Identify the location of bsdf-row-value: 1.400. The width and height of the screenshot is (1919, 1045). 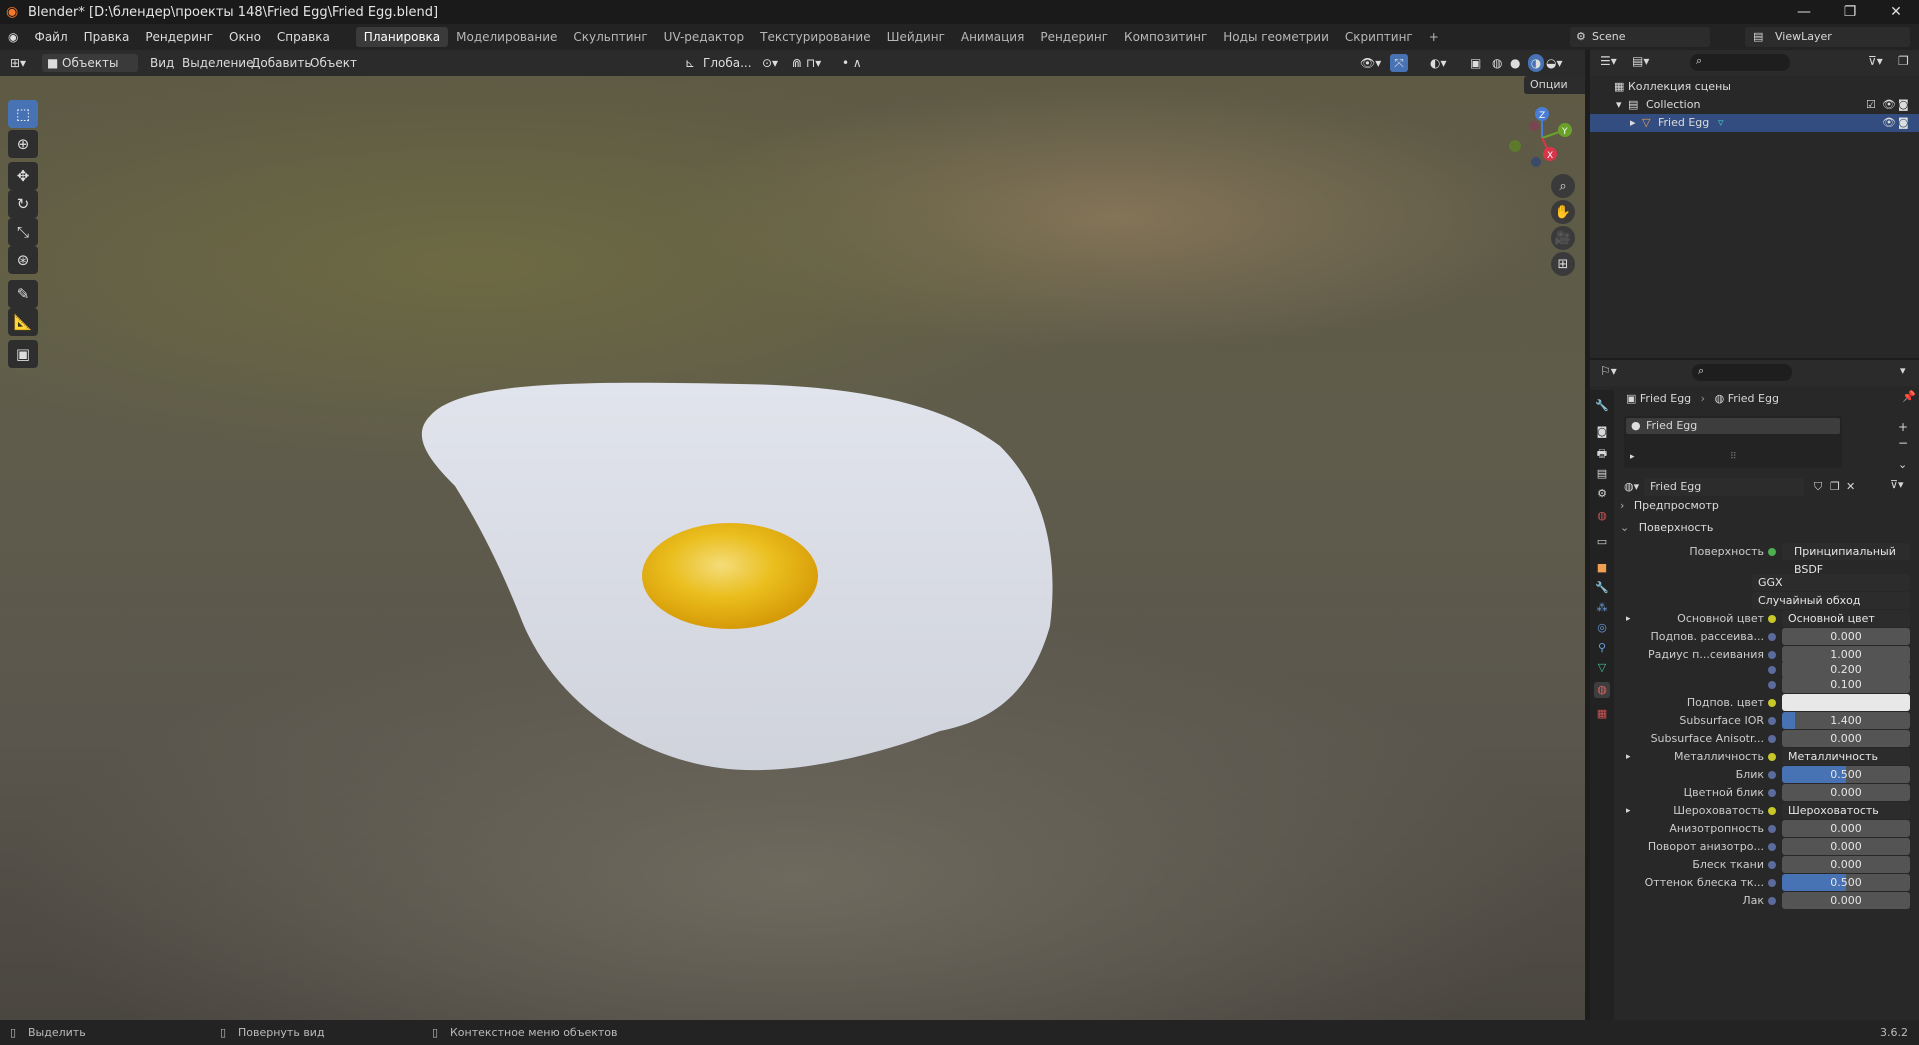
(1846, 720).